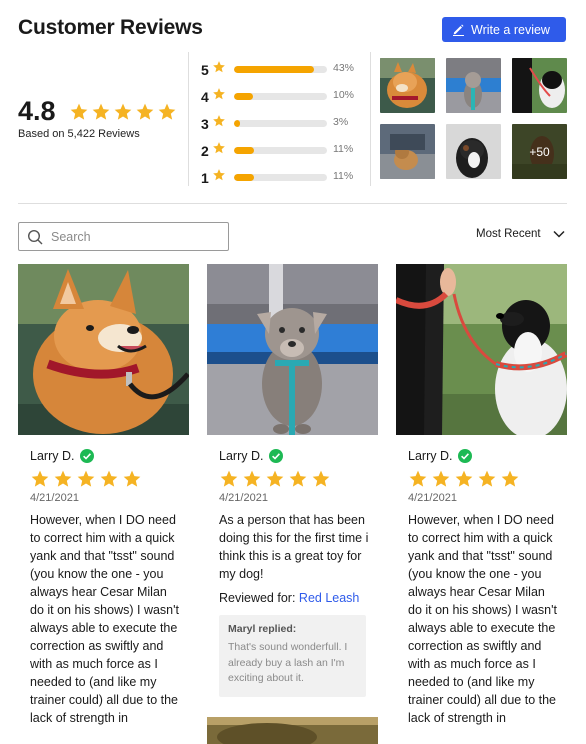  What do you see at coordinates (205, 69) in the screenshot?
I see `rating-row-stars: 5` at bounding box center [205, 69].